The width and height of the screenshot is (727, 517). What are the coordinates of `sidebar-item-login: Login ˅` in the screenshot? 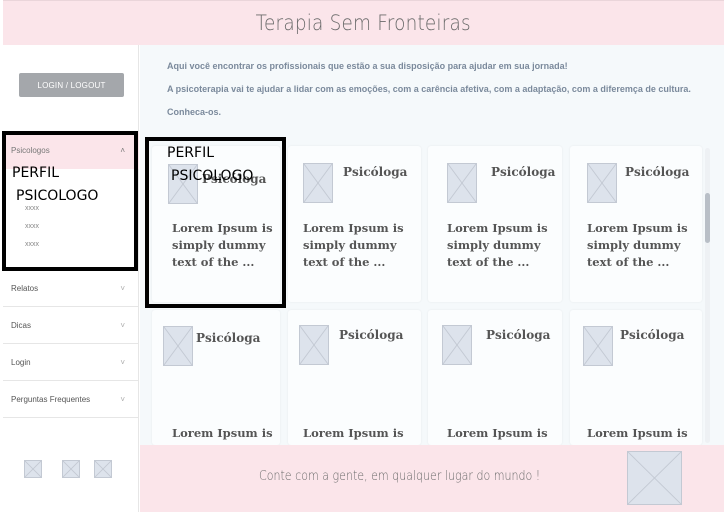 It's located at (71, 362).